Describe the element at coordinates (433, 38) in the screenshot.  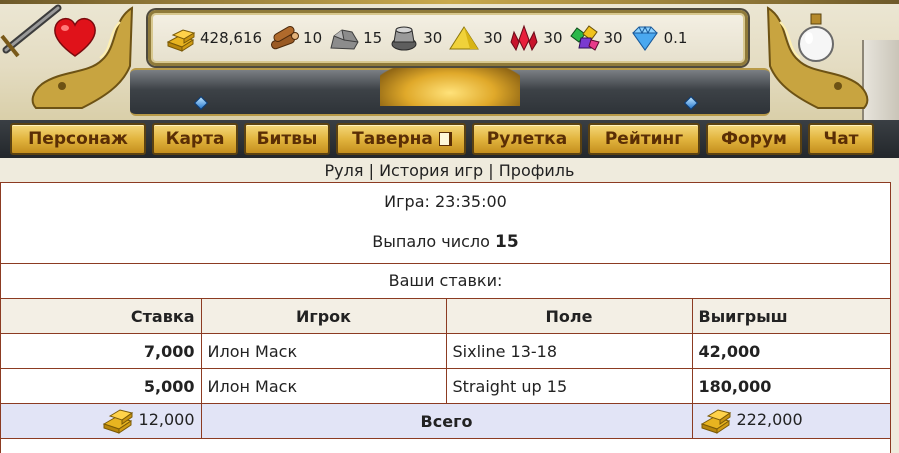
I see `resource-ore-value: 30` at that location.